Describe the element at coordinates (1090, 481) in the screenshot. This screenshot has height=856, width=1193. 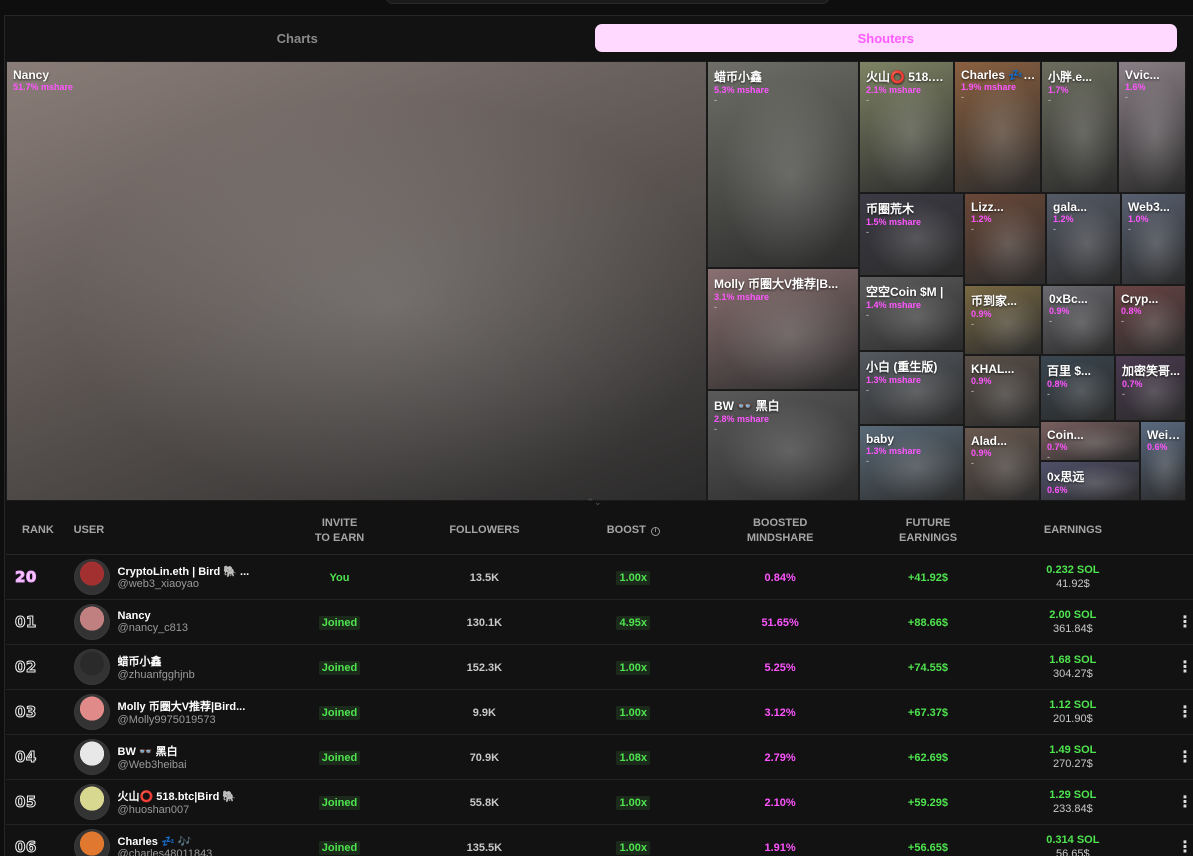
I see `treemap-tile: 0x思远 0.6%` at that location.